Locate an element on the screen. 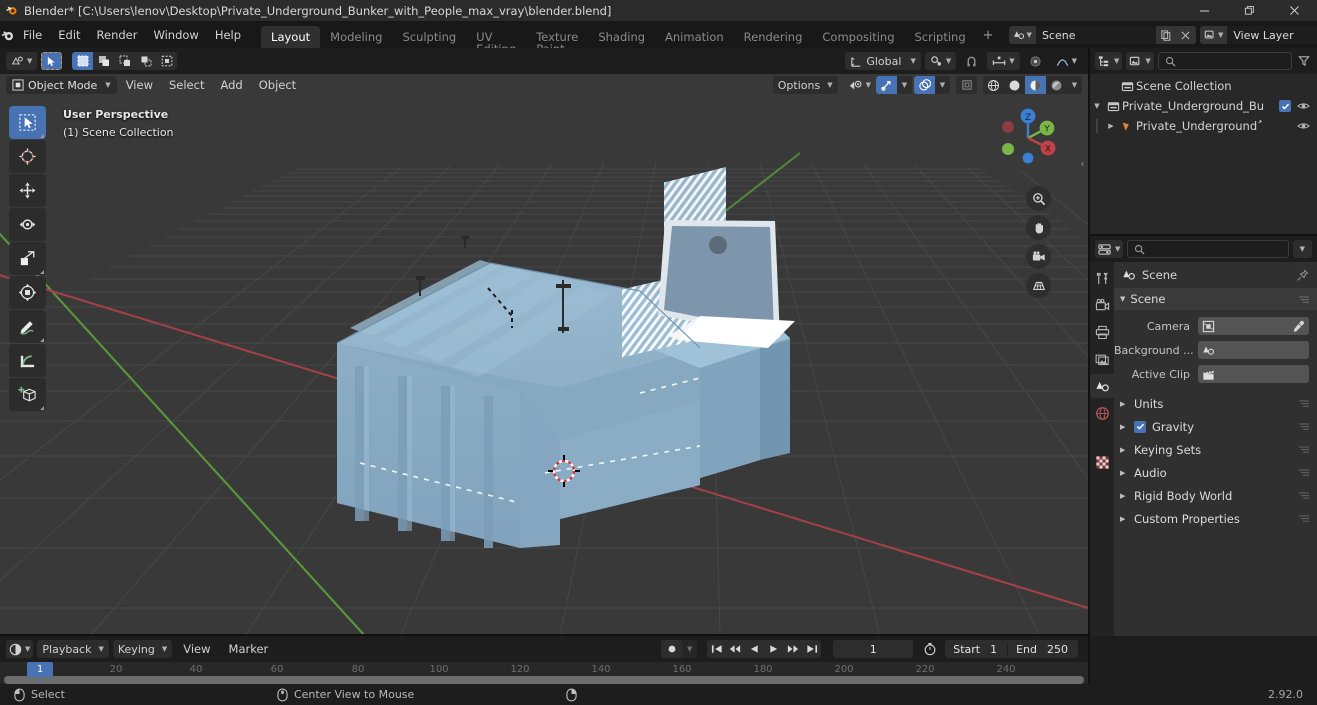  overlays-toggle-button is located at coordinates (924, 85).